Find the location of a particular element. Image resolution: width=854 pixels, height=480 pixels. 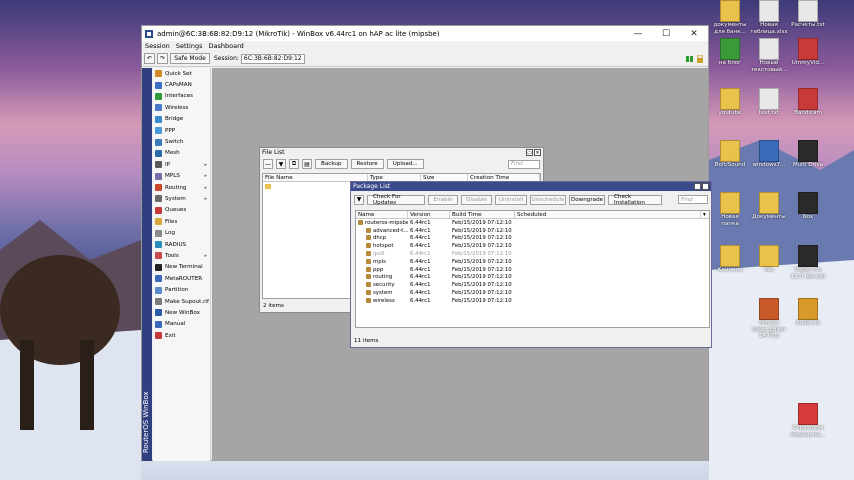

table-row: system 6.44rc1 Feb/15/2019 07:12:10 is located at coordinates (532, 293).